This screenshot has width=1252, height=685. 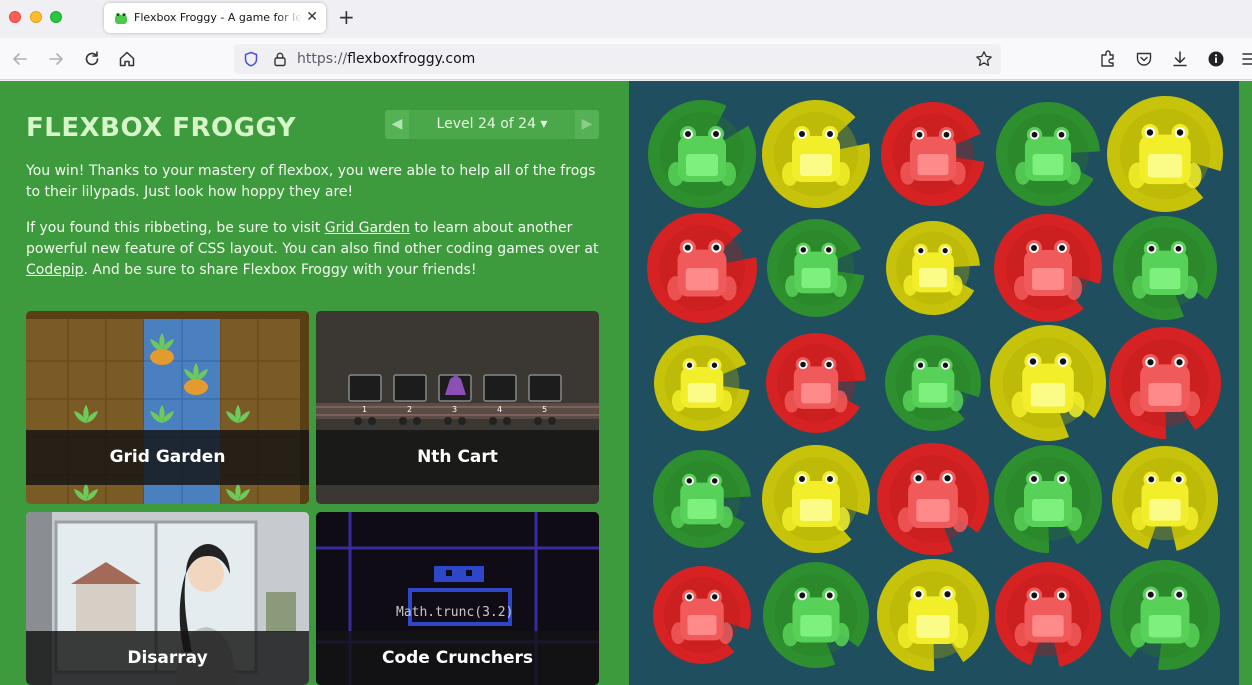 I want to click on code-snippet: Math.trunc(3.2), so click(x=455, y=612).